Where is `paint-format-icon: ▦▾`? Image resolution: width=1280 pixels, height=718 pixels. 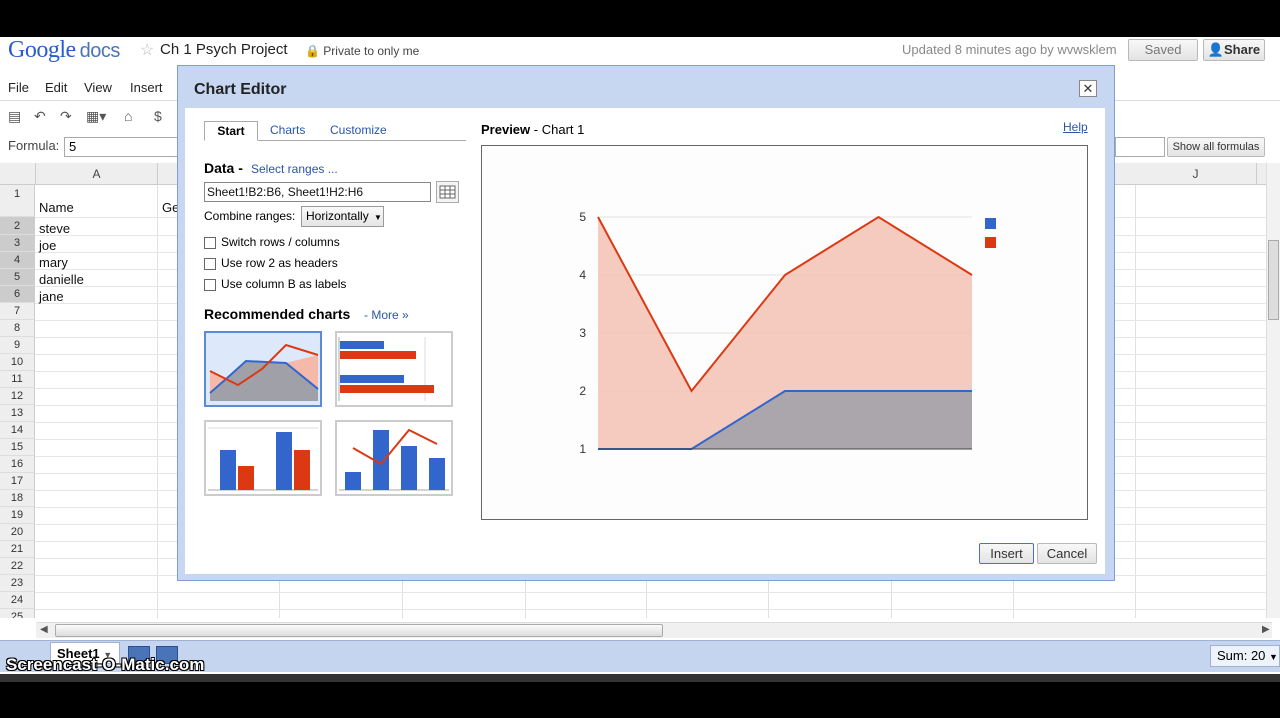
paint-format-icon: ▦▾ is located at coordinates (96, 116).